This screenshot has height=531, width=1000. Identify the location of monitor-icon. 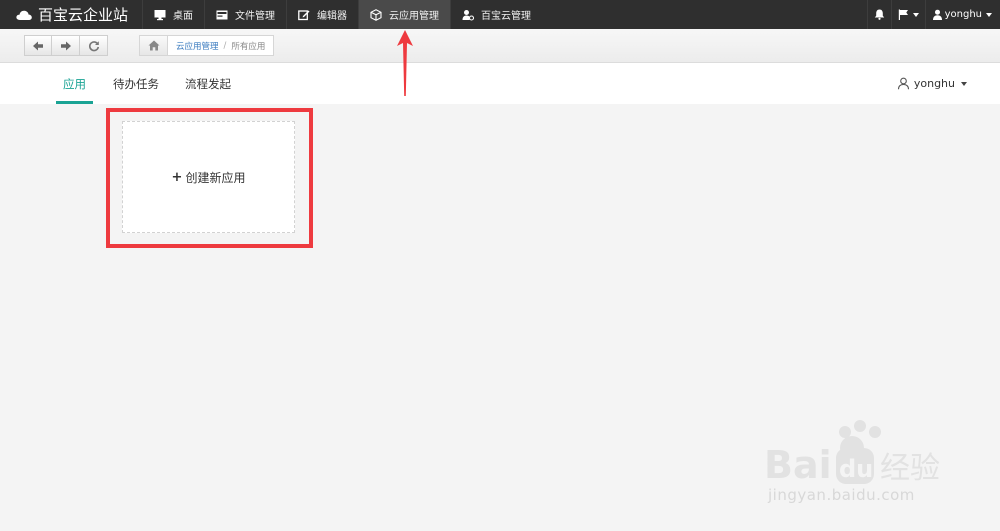
(160, 14).